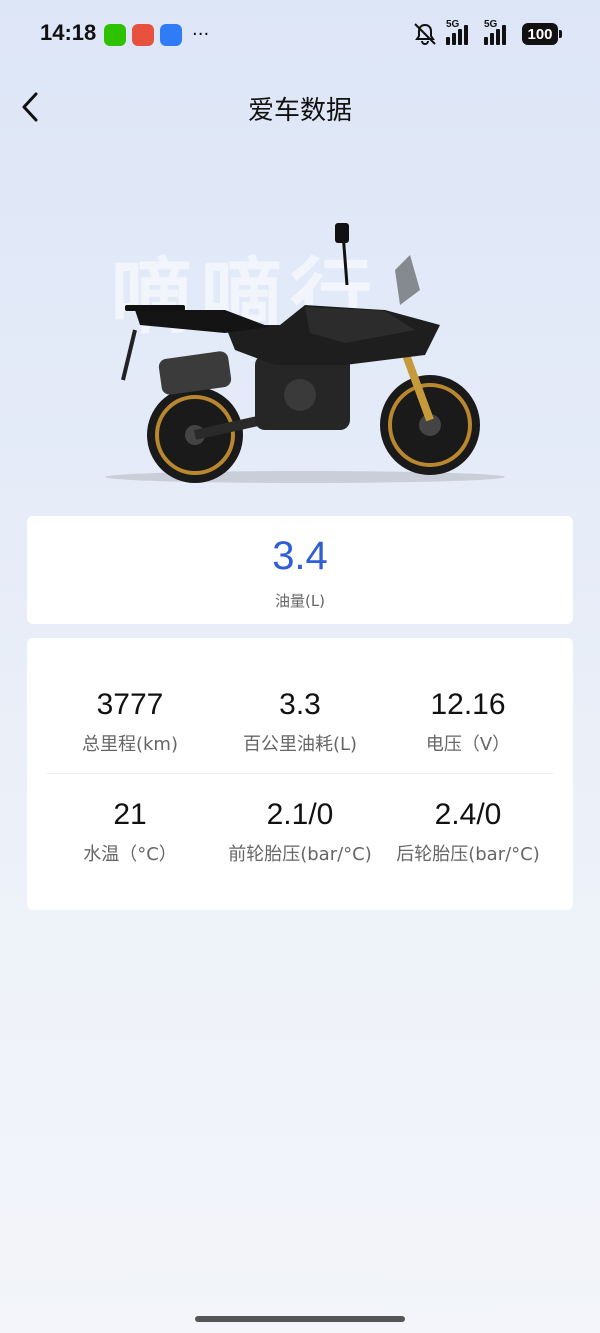 This screenshot has width=600, height=1333. Describe the element at coordinates (468, 722) in the screenshot. I see `stat-voltage: 12.16 电压（V）` at that location.